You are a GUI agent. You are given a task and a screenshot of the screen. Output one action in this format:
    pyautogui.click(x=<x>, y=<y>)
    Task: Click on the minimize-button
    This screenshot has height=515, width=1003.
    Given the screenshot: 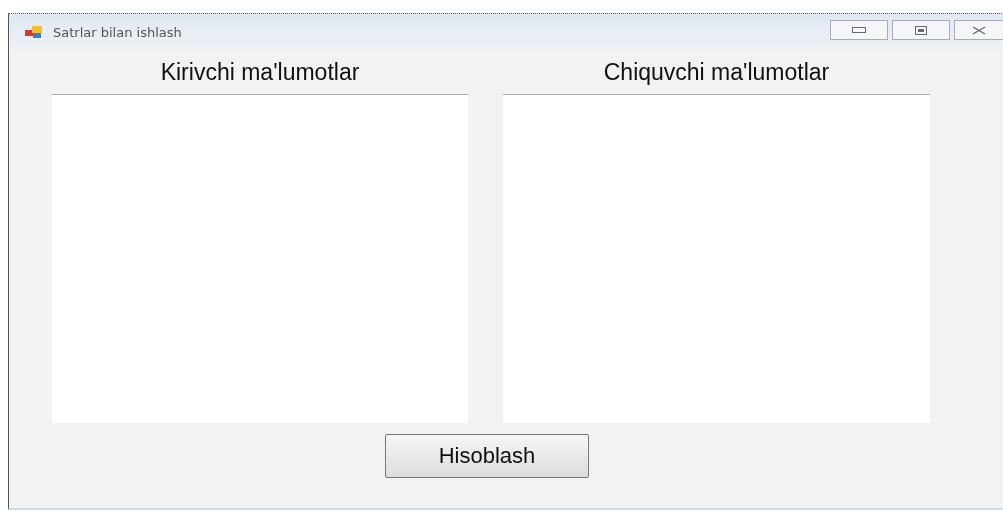 What is the action you would take?
    pyautogui.click(x=859, y=30)
    